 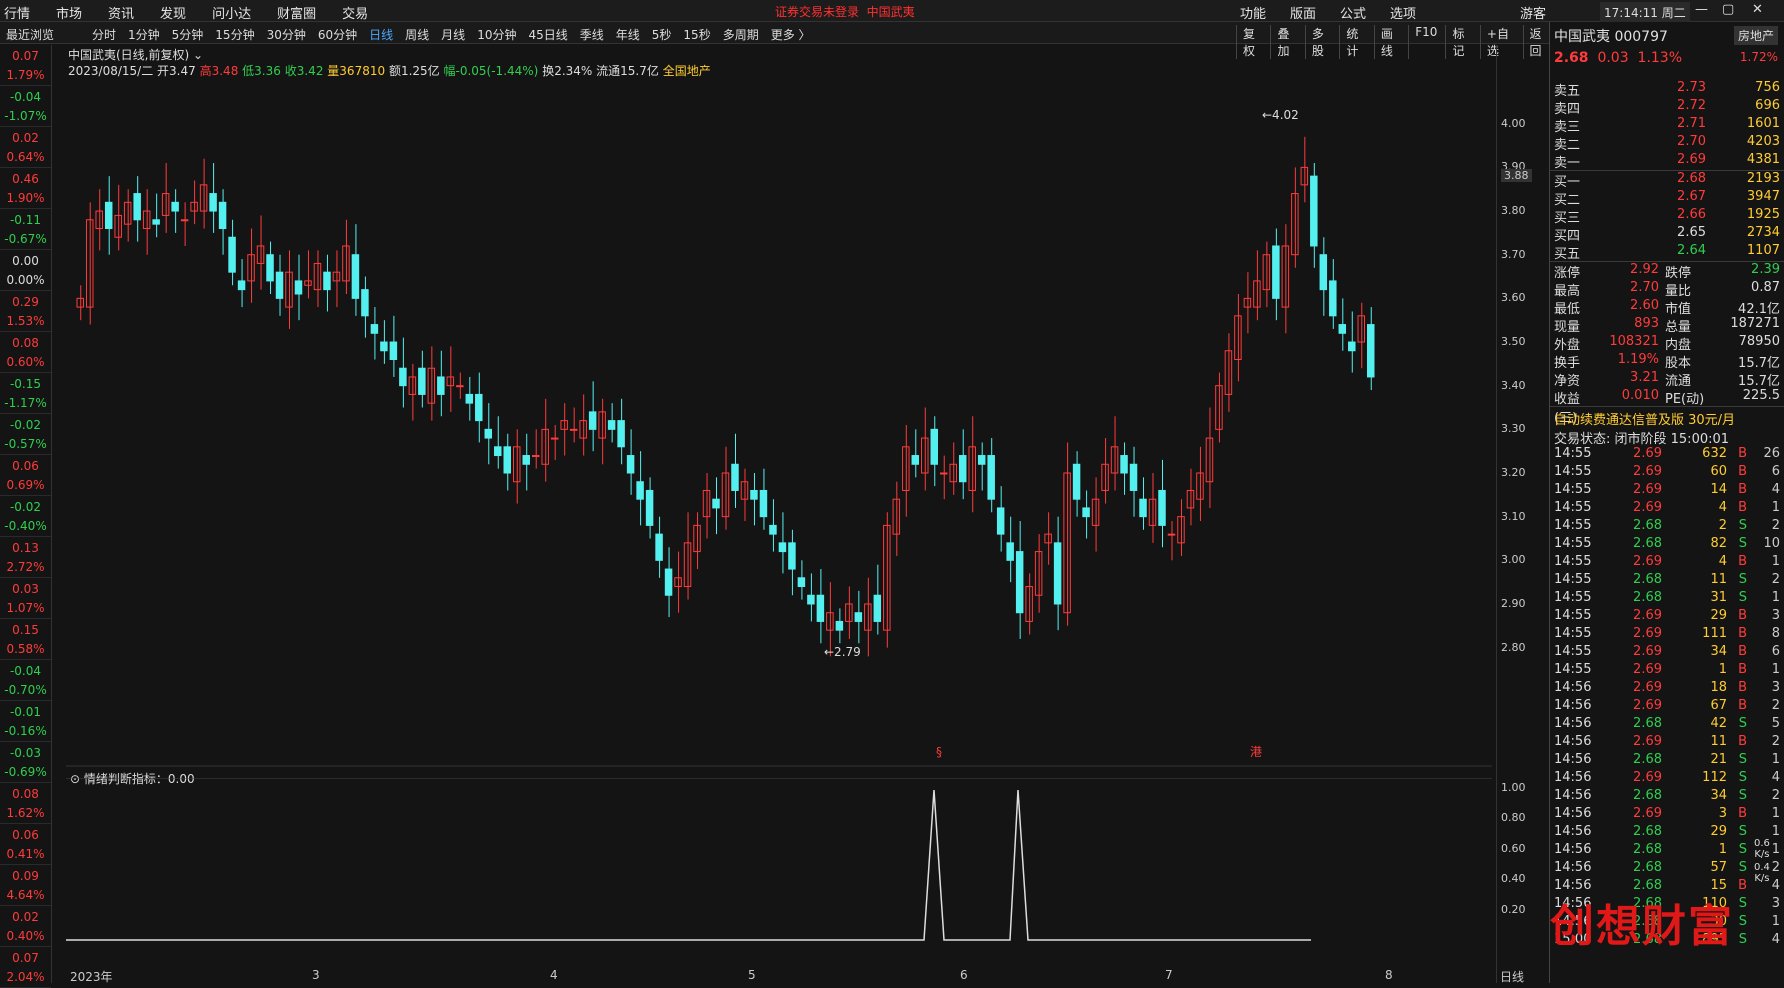 What do you see at coordinates (25, 876) in the screenshot?
I see `change-value: 0.09` at bounding box center [25, 876].